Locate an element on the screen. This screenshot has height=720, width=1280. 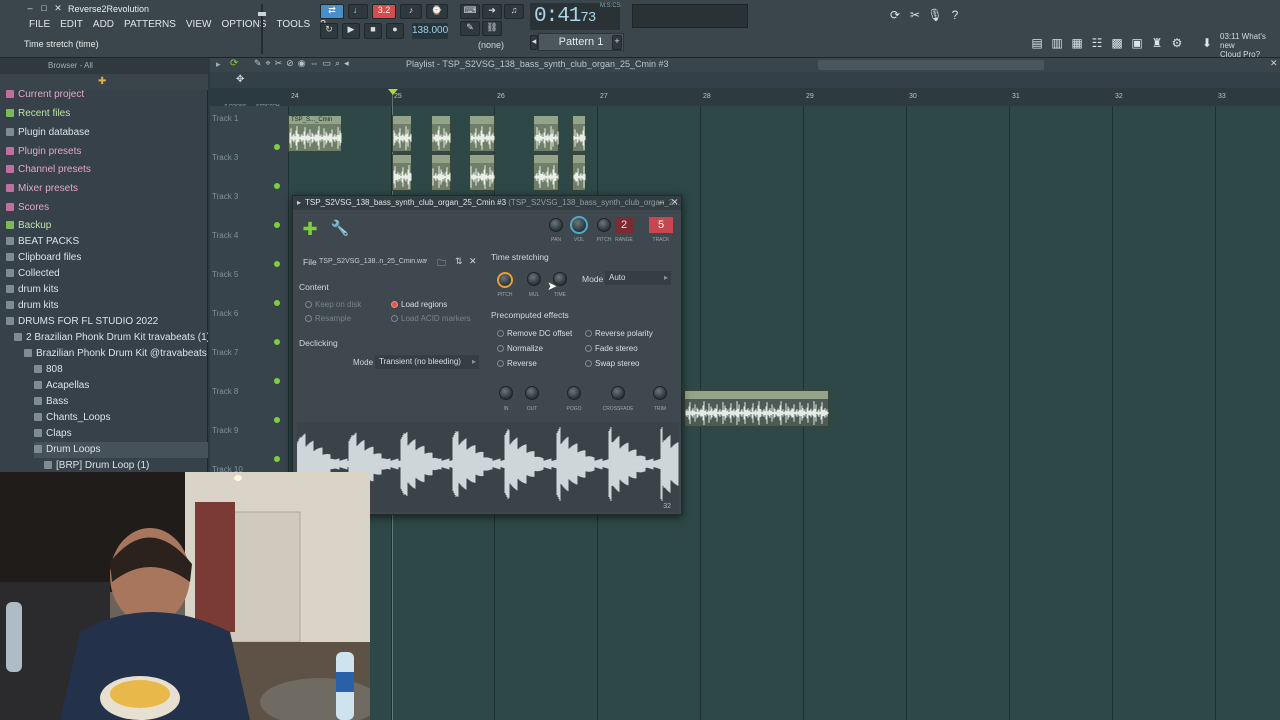
ts-pitch-knob is located at coordinates (505, 280).